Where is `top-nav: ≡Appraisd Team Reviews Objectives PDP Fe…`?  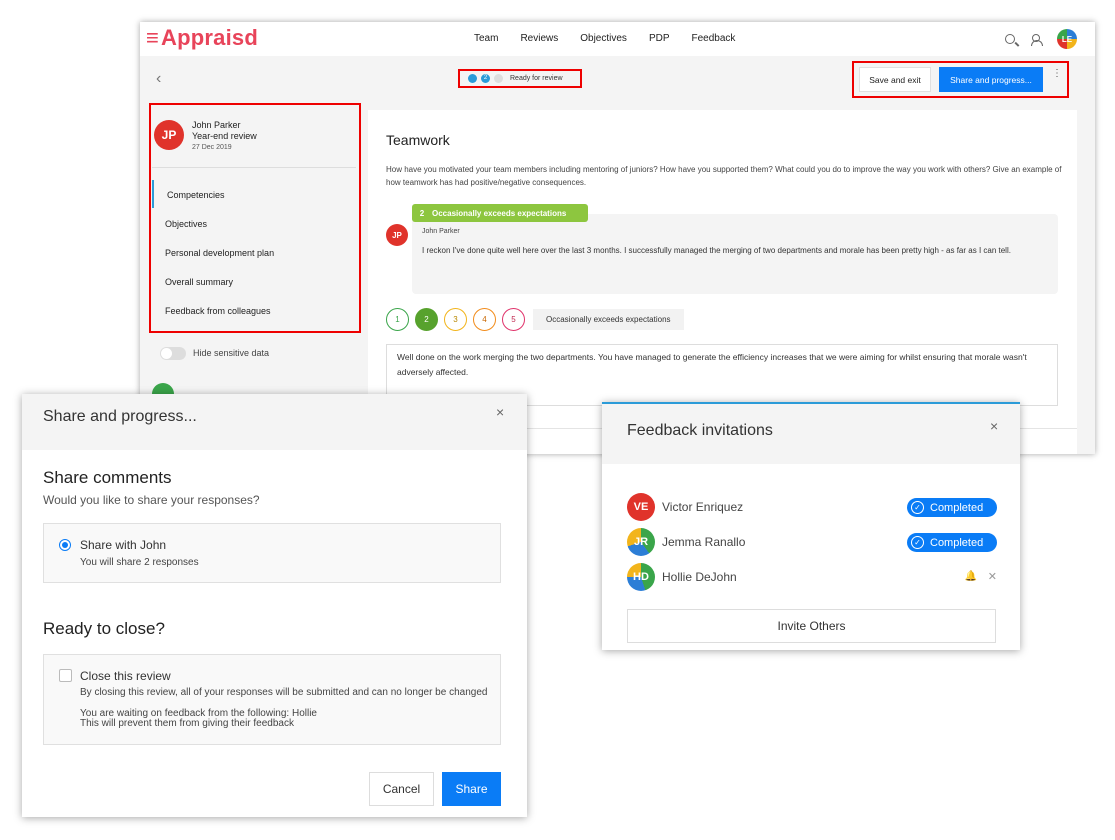
top-nav: ≡Appraisd Team Reviews Objectives PDP Fe… is located at coordinates (617, 39).